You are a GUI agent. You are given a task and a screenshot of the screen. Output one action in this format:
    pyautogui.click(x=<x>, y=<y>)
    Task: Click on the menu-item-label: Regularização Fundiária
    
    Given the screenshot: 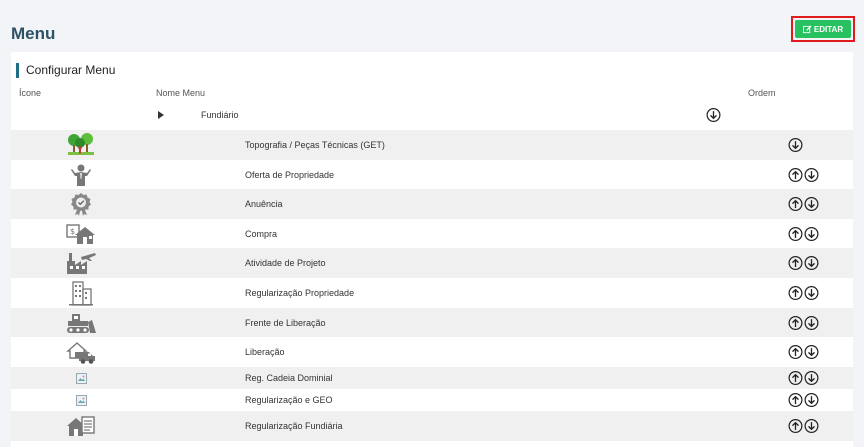 What is the action you would take?
    pyautogui.click(x=294, y=426)
    